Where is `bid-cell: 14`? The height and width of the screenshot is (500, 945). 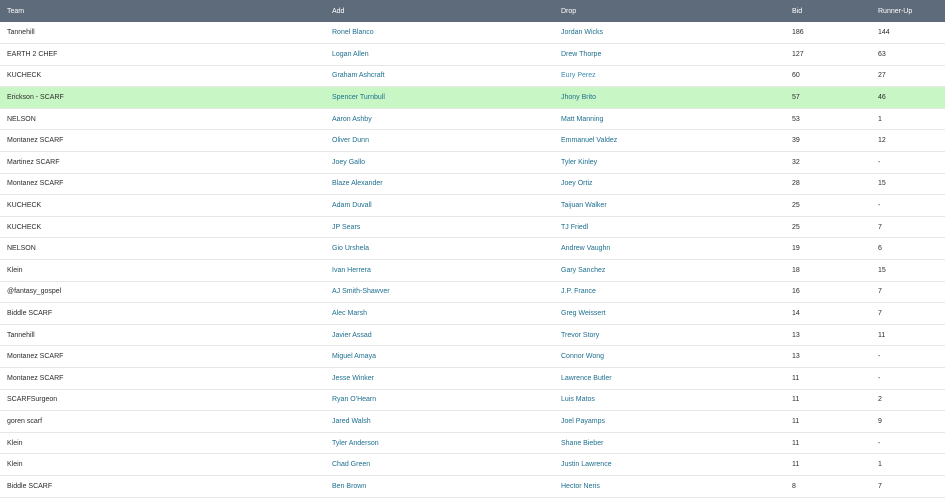 bid-cell: 14 is located at coordinates (796, 314).